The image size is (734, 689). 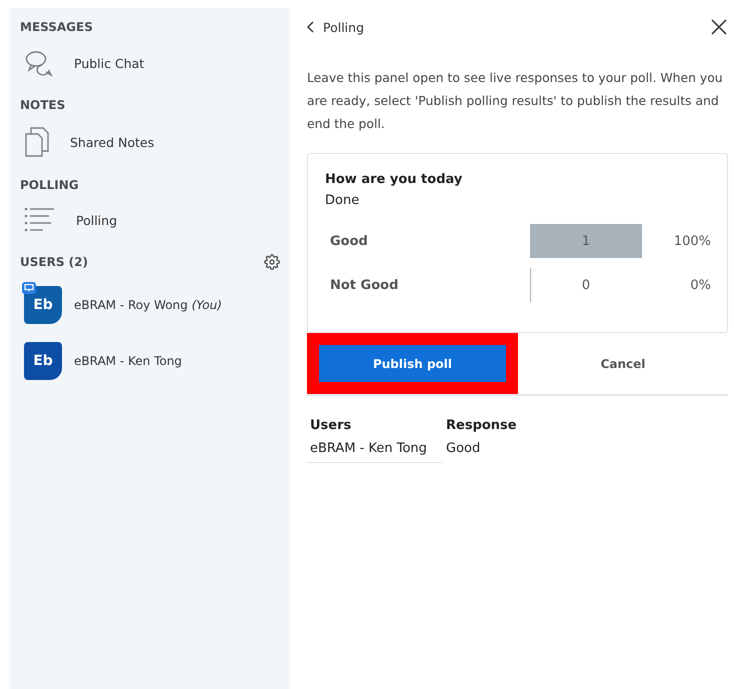 I want to click on user-item: Eb eBRAM - Roy Wong (You), so click(x=150, y=305).